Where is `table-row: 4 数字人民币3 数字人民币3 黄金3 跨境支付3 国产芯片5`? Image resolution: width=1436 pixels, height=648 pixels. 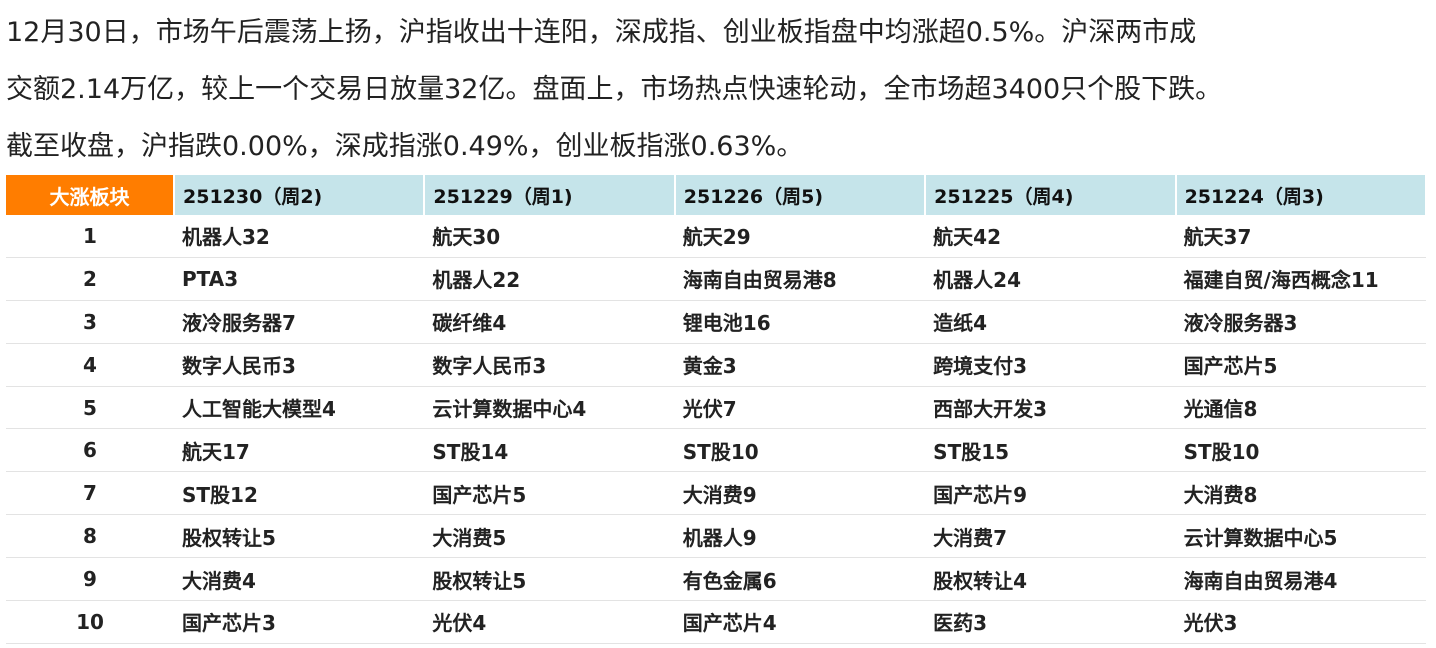
table-row: 4 数字人民币3 数字人民币3 黄金3 跨境支付3 国产芯片5 is located at coordinates (716, 365).